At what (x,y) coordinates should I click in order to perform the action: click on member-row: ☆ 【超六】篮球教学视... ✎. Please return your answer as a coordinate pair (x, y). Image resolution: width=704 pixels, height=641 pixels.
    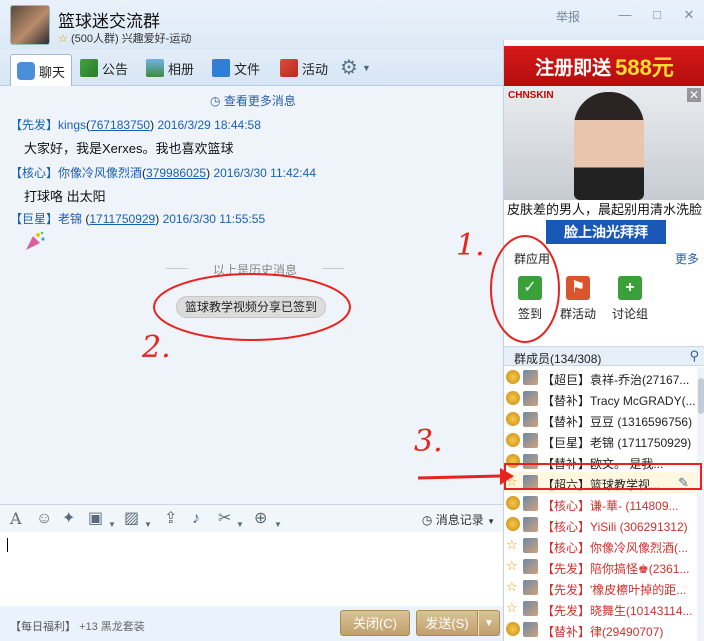
    Looking at the image, I should click on (600, 482).